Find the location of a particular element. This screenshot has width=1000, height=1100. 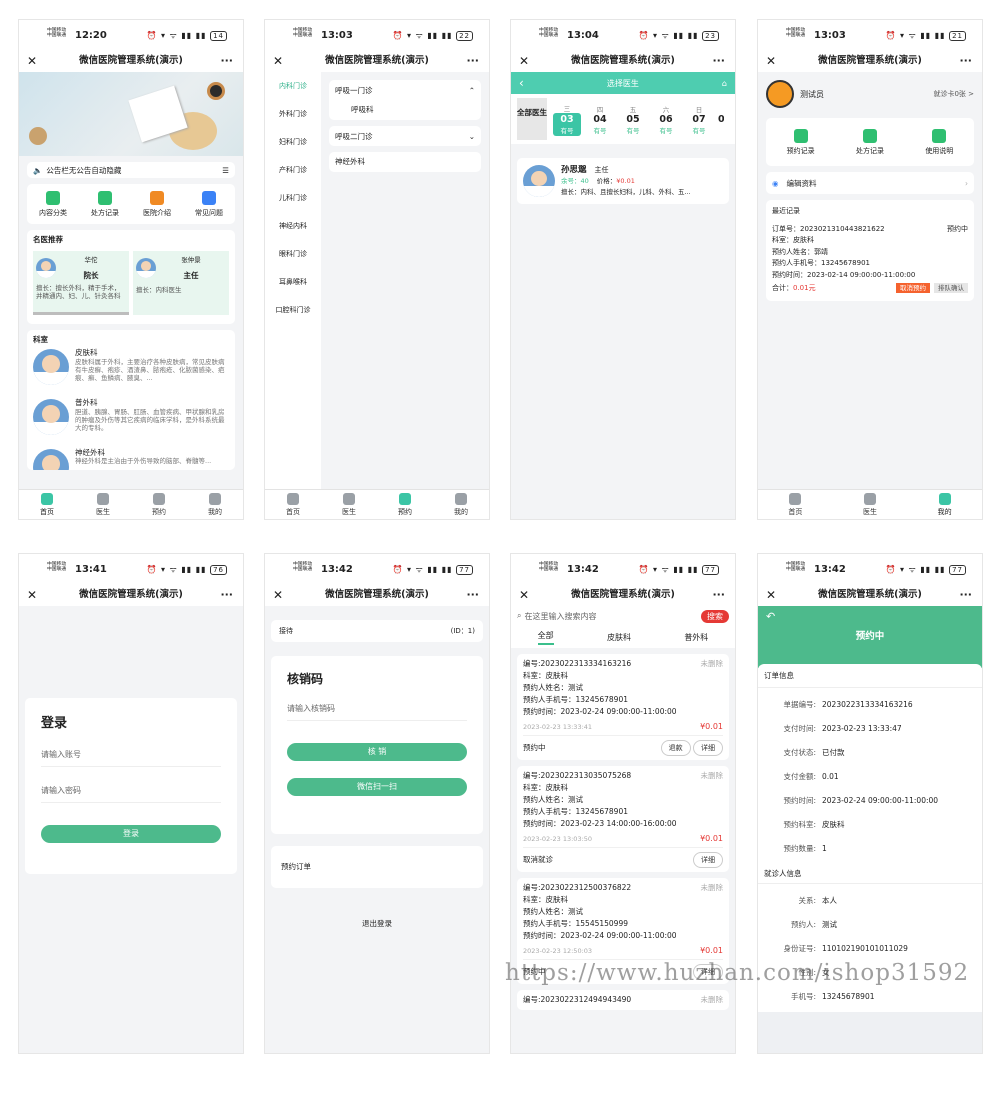

quick-hospital-intro: 医院介绍 is located at coordinates (157, 204).